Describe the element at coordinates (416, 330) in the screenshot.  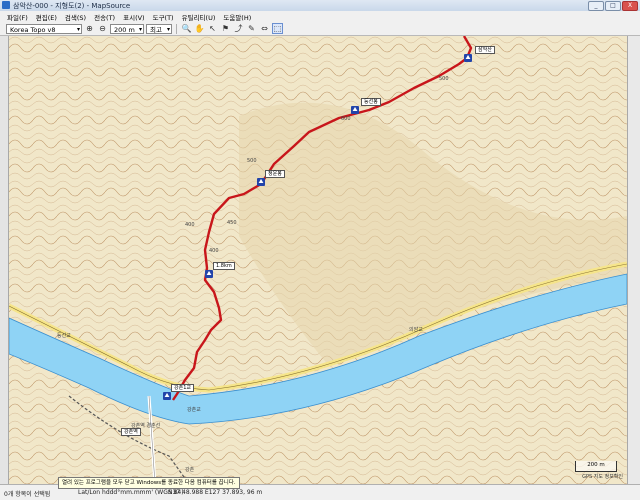
I see `place-label: 의암교` at that location.